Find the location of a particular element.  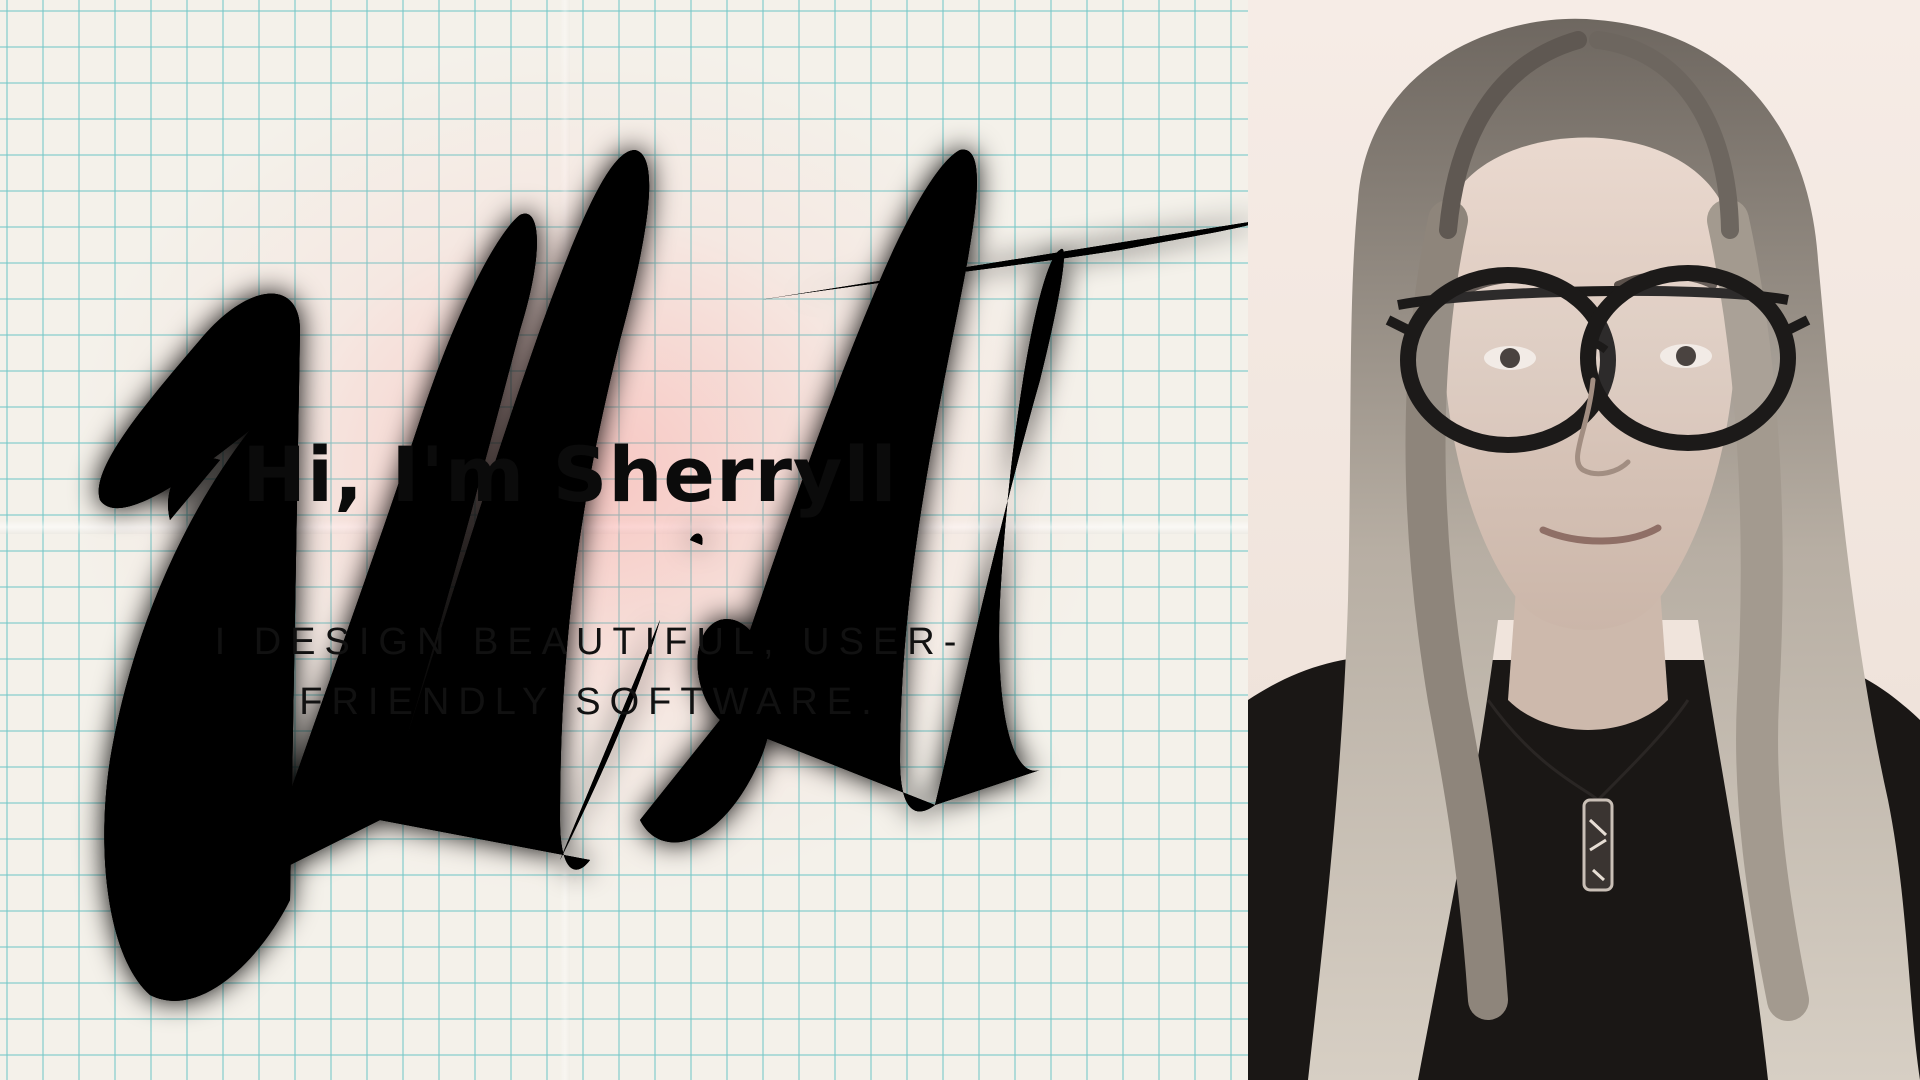

hero-greeting: Hi, I'm Sherryll is located at coordinates (570, 474).